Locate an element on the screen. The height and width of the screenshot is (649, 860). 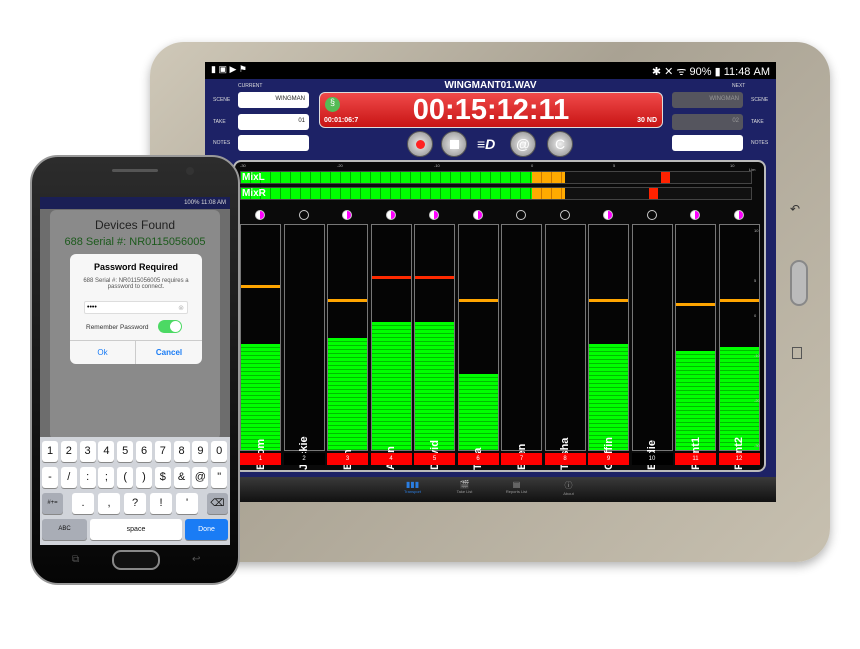
tab-about: ⓘ About is located at coordinates (569, 489).